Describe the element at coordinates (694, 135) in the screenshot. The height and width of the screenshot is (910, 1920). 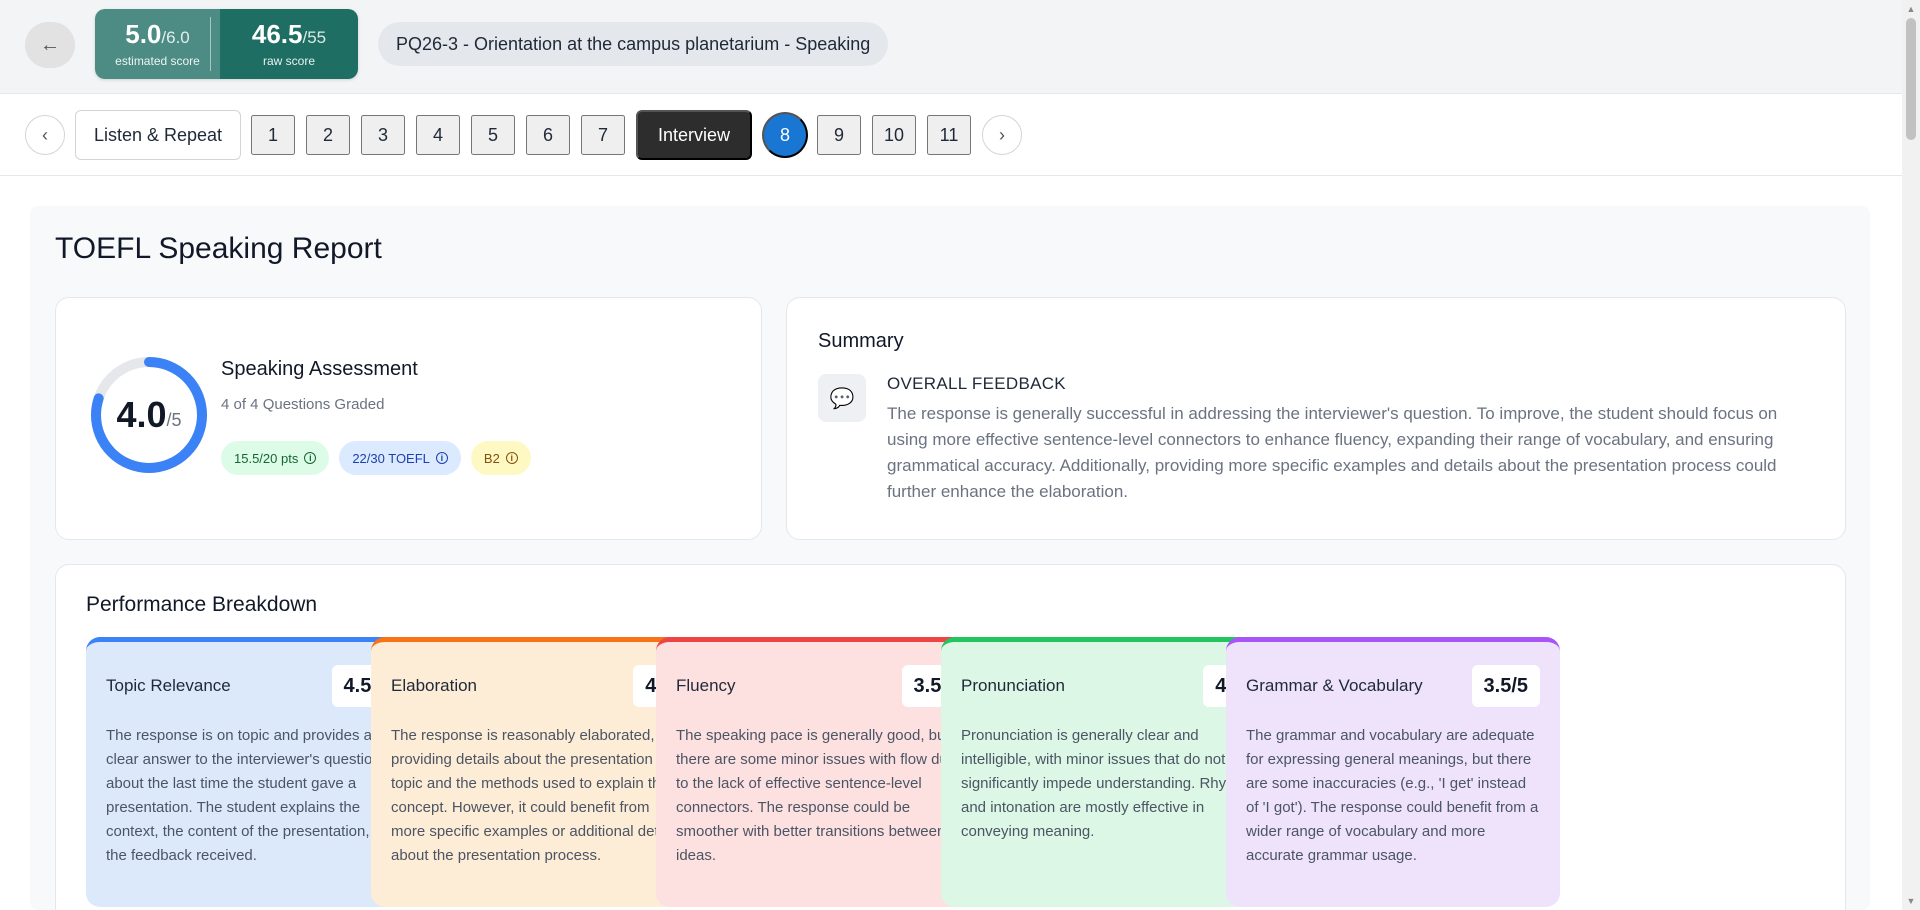
I see `section-interview: Interview` at that location.